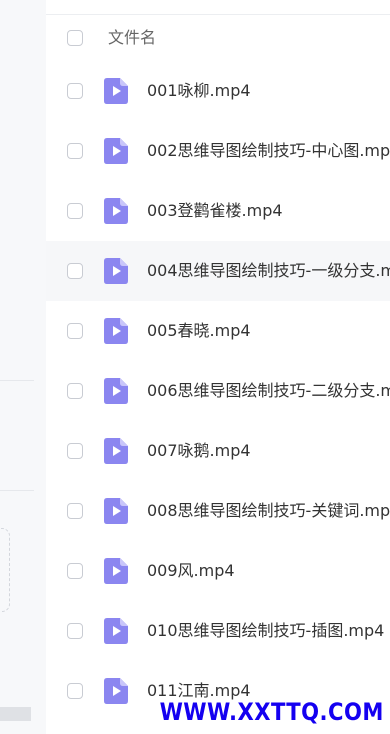 This screenshot has width=390, height=734. Describe the element at coordinates (75, 38) in the screenshot. I see `select-all-checkbox` at that location.